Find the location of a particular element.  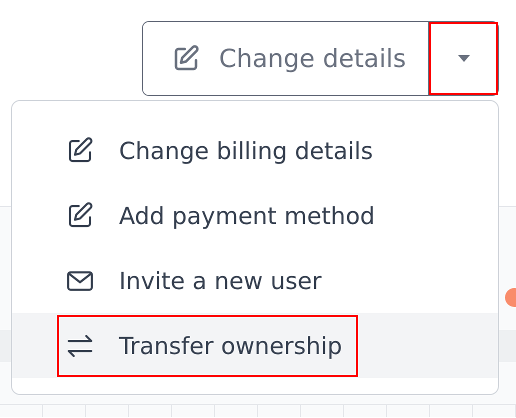

dropdown-toggle-button is located at coordinates (463, 58).